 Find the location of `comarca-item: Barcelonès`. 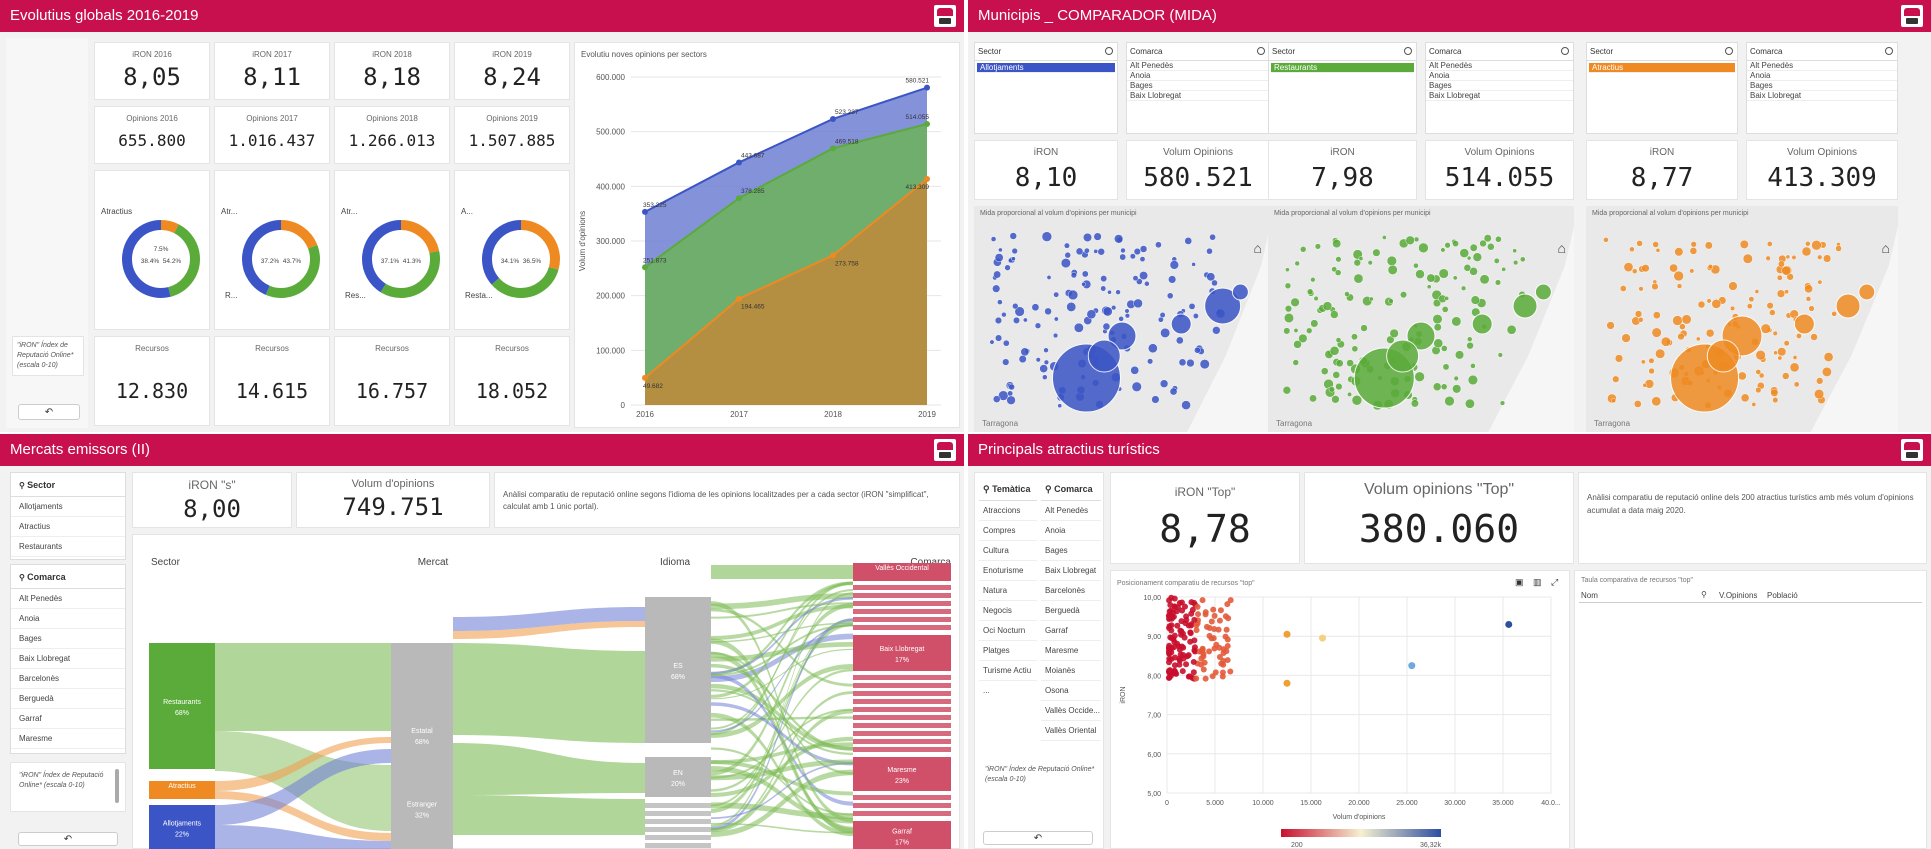

comarca-item: Barcelonès is located at coordinates (1071, 591).